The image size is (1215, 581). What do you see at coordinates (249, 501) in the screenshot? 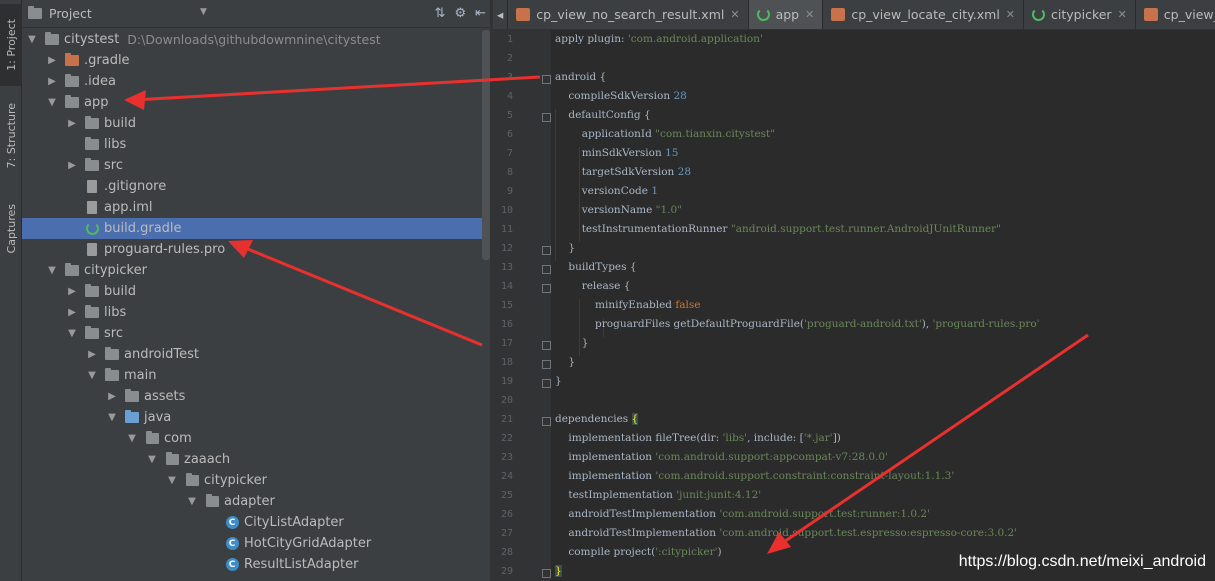
I see `tree-item-label: adapter` at bounding box center [249, 501].